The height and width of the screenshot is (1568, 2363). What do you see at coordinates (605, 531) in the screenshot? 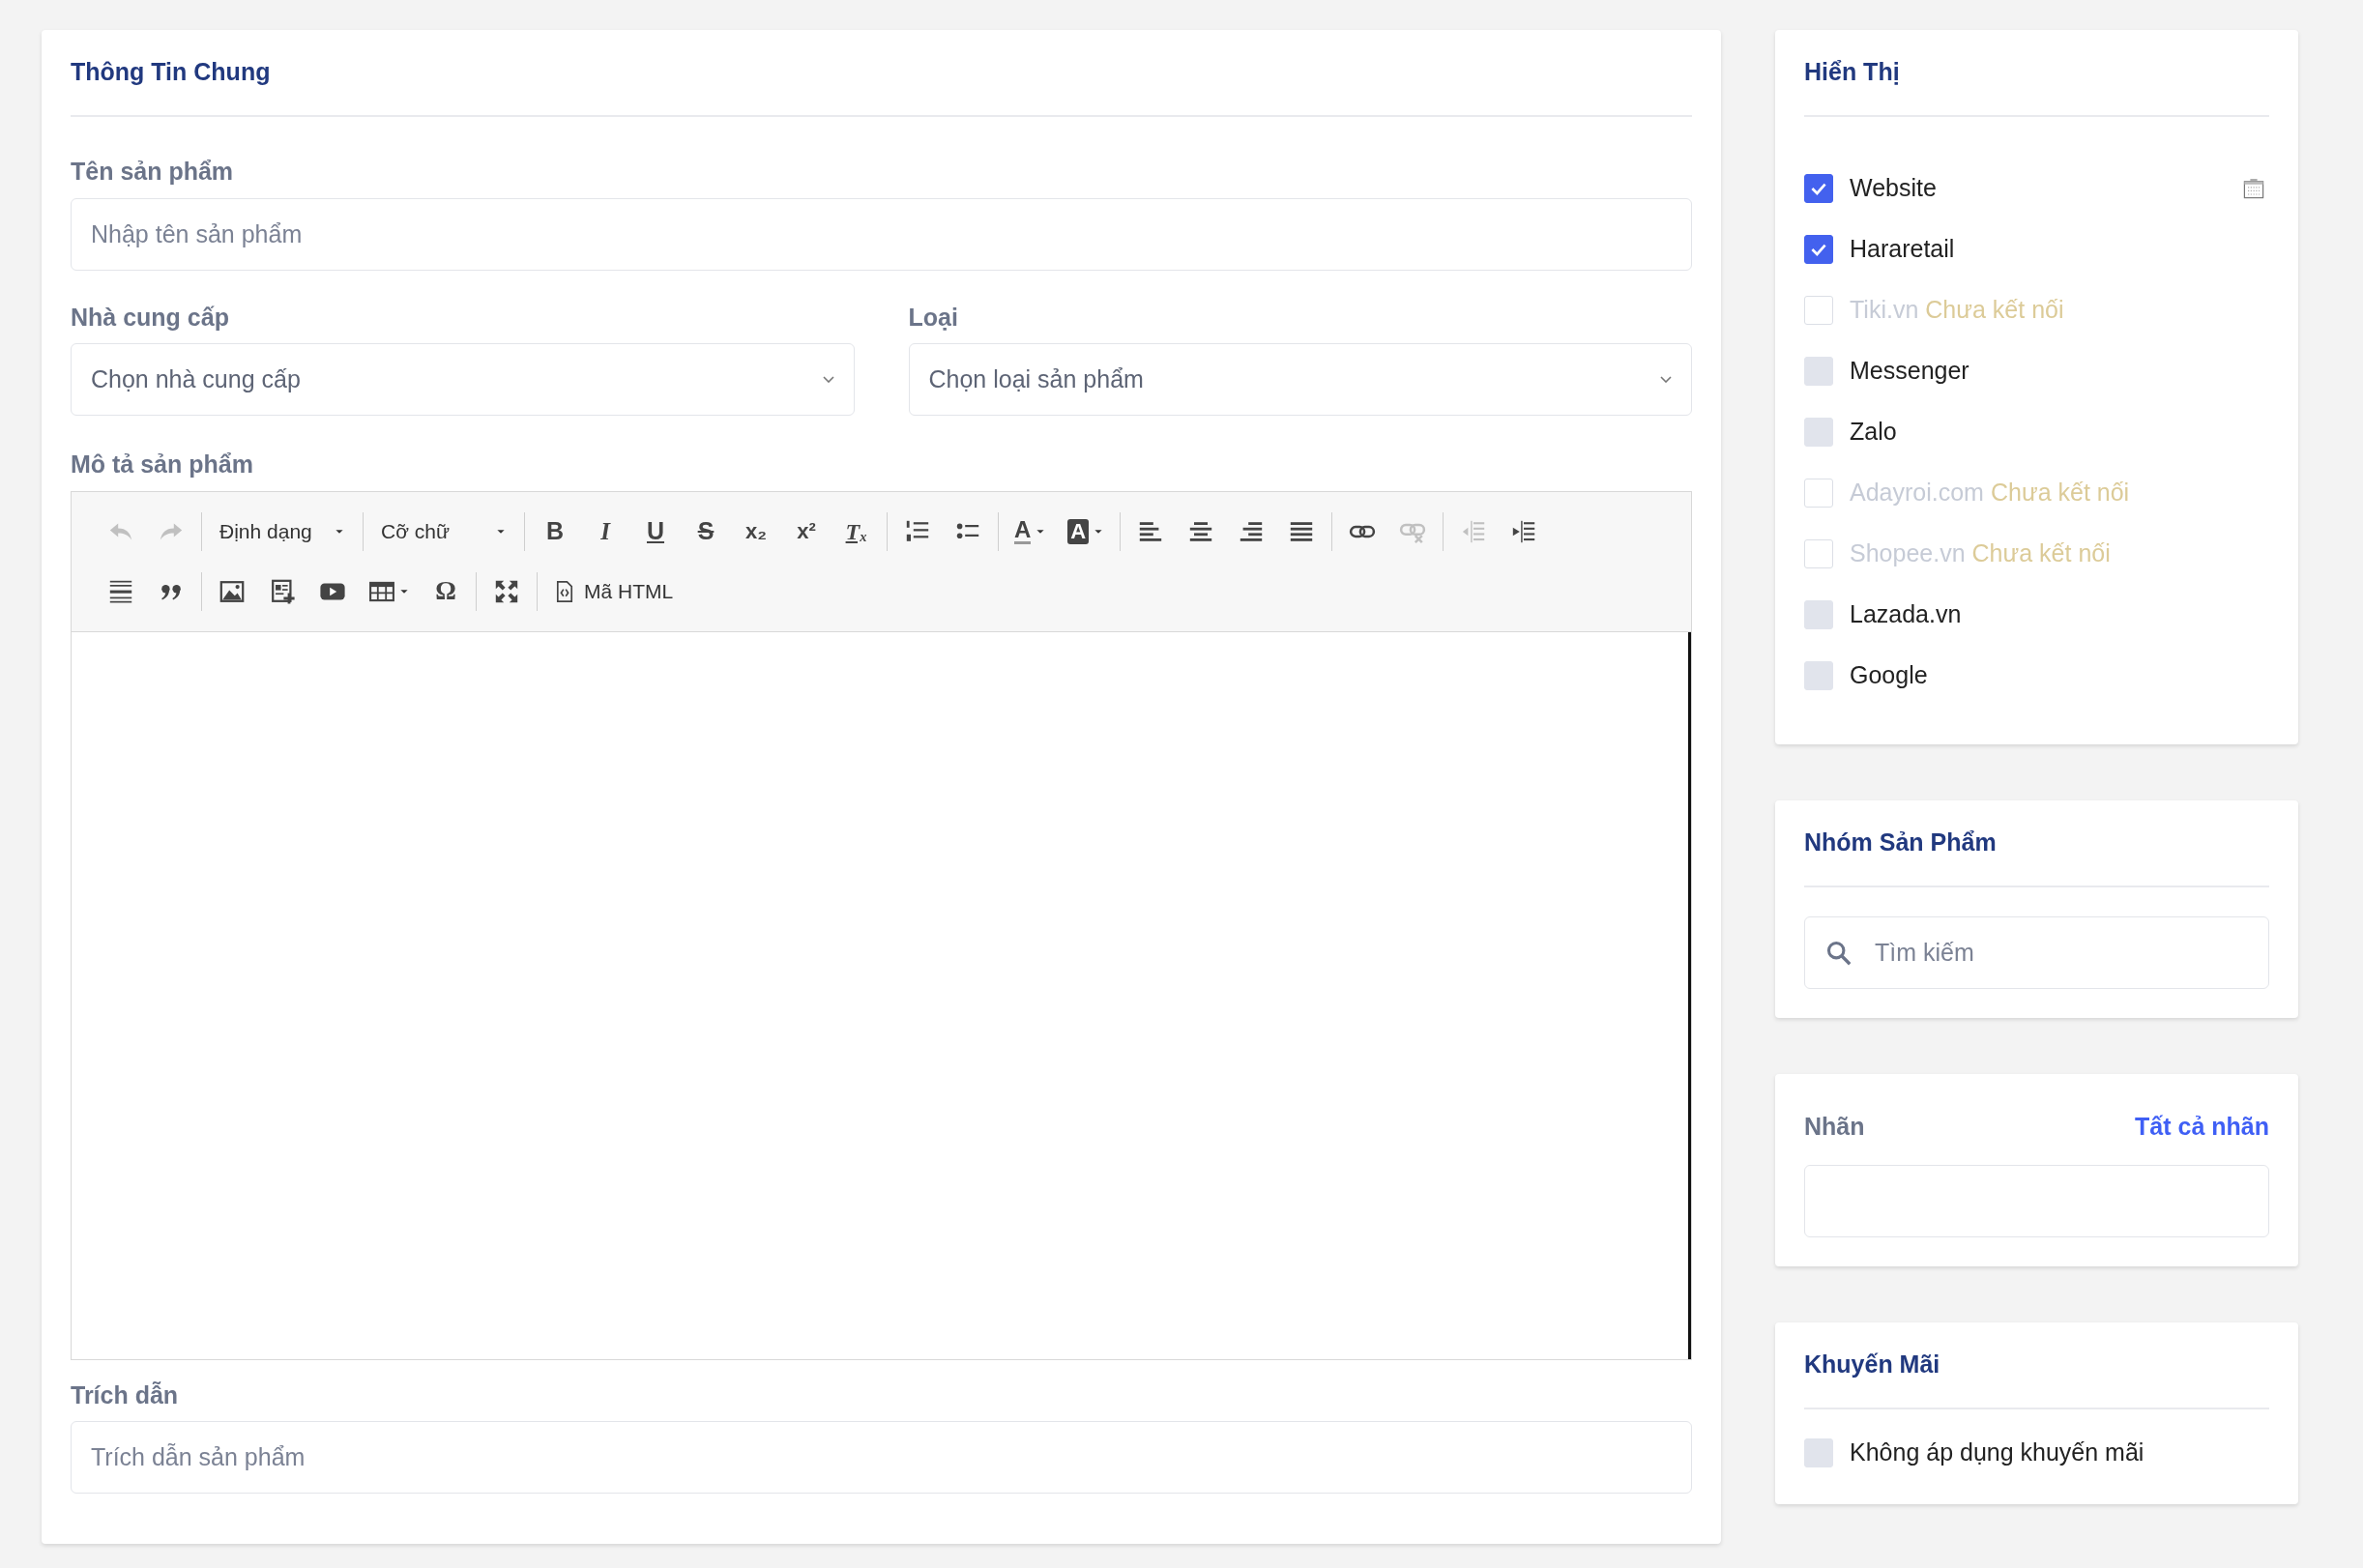
I see `italic-button: I` at bounding box center [605, 531].